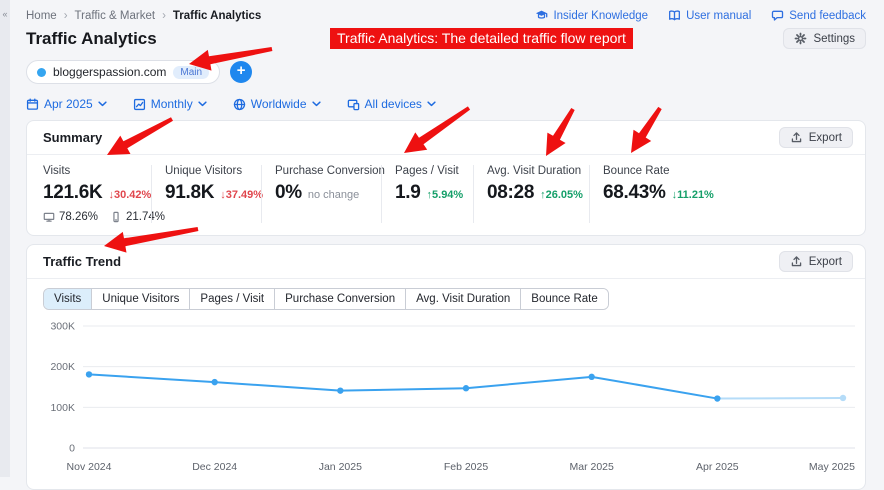  I want to click on tab-unique-visitors: Unique Visitors, so click(140, 299).